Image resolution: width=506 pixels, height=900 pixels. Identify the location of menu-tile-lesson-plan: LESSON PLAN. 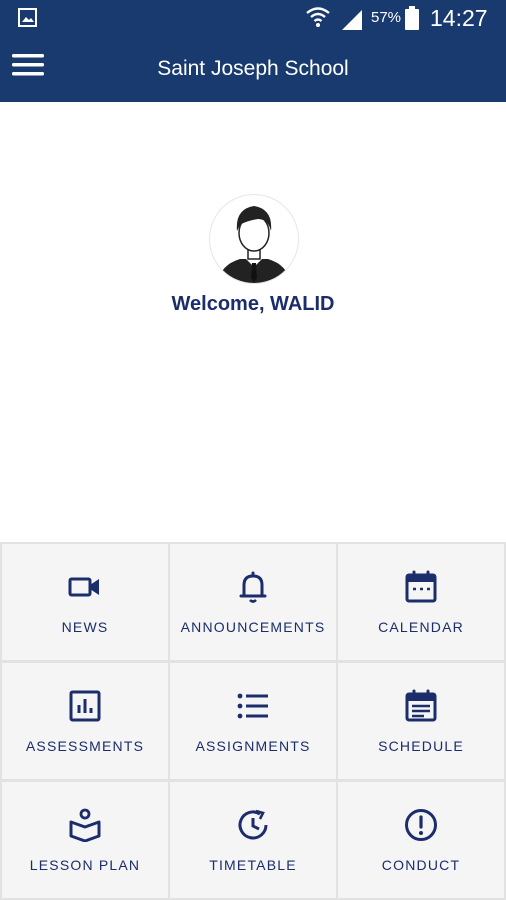
(85, 840).